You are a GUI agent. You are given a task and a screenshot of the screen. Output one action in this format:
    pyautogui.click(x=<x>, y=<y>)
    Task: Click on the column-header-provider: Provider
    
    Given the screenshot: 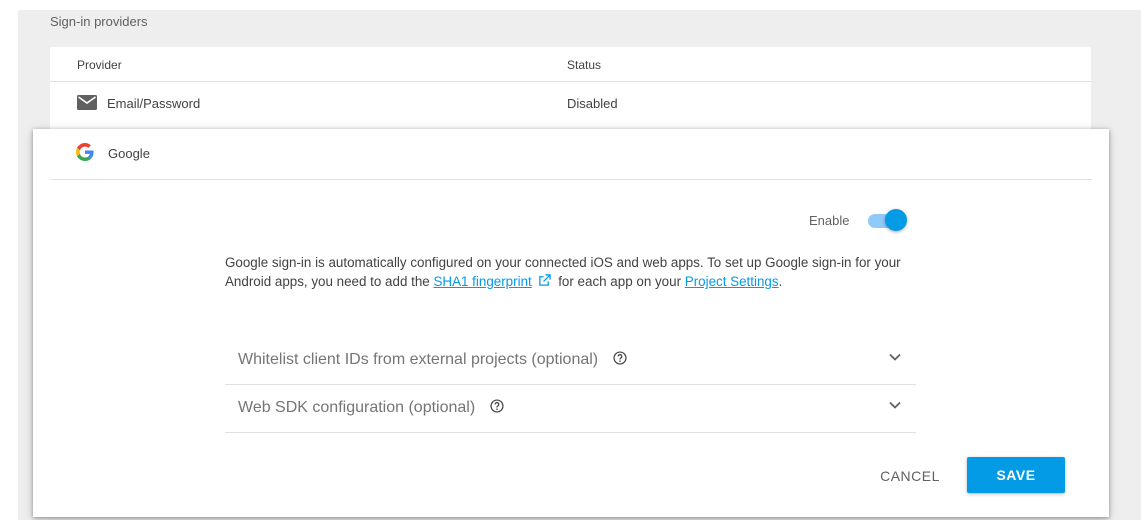 What is the action you would take?
    pyautogui.click(x=99, y=65)
    